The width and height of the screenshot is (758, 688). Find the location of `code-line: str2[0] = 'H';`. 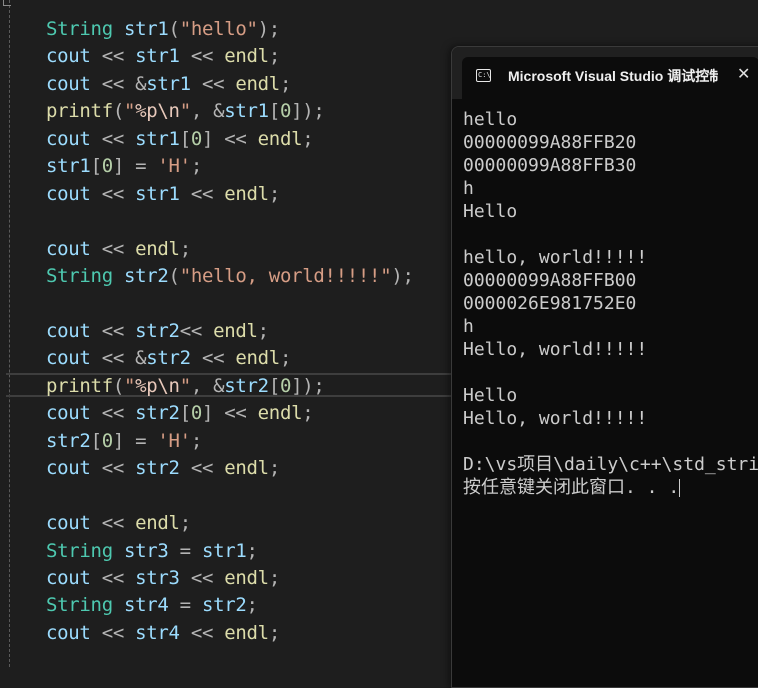

code-line: str2[0] = 'H'; is located at coordinates (124, 441).